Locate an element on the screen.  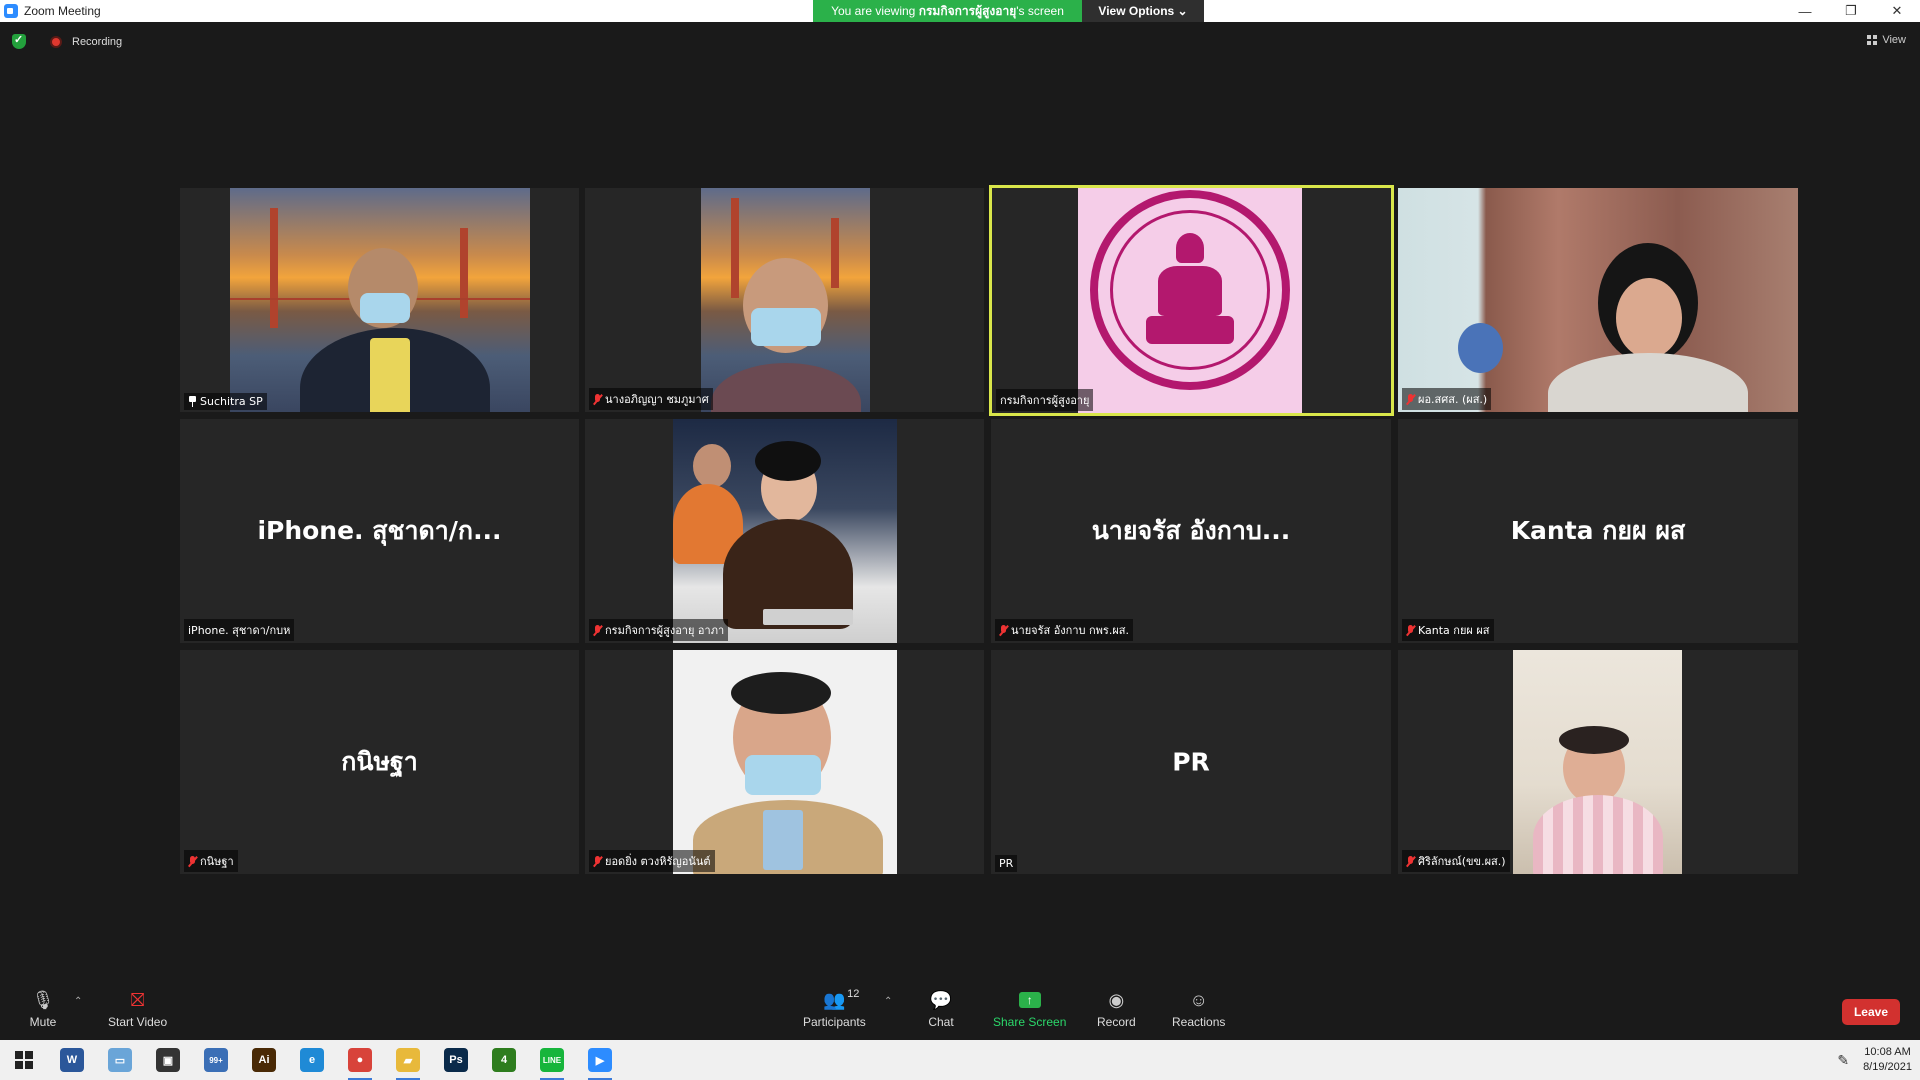
app4-icon: 4 is located at coordinates (504, 1060).